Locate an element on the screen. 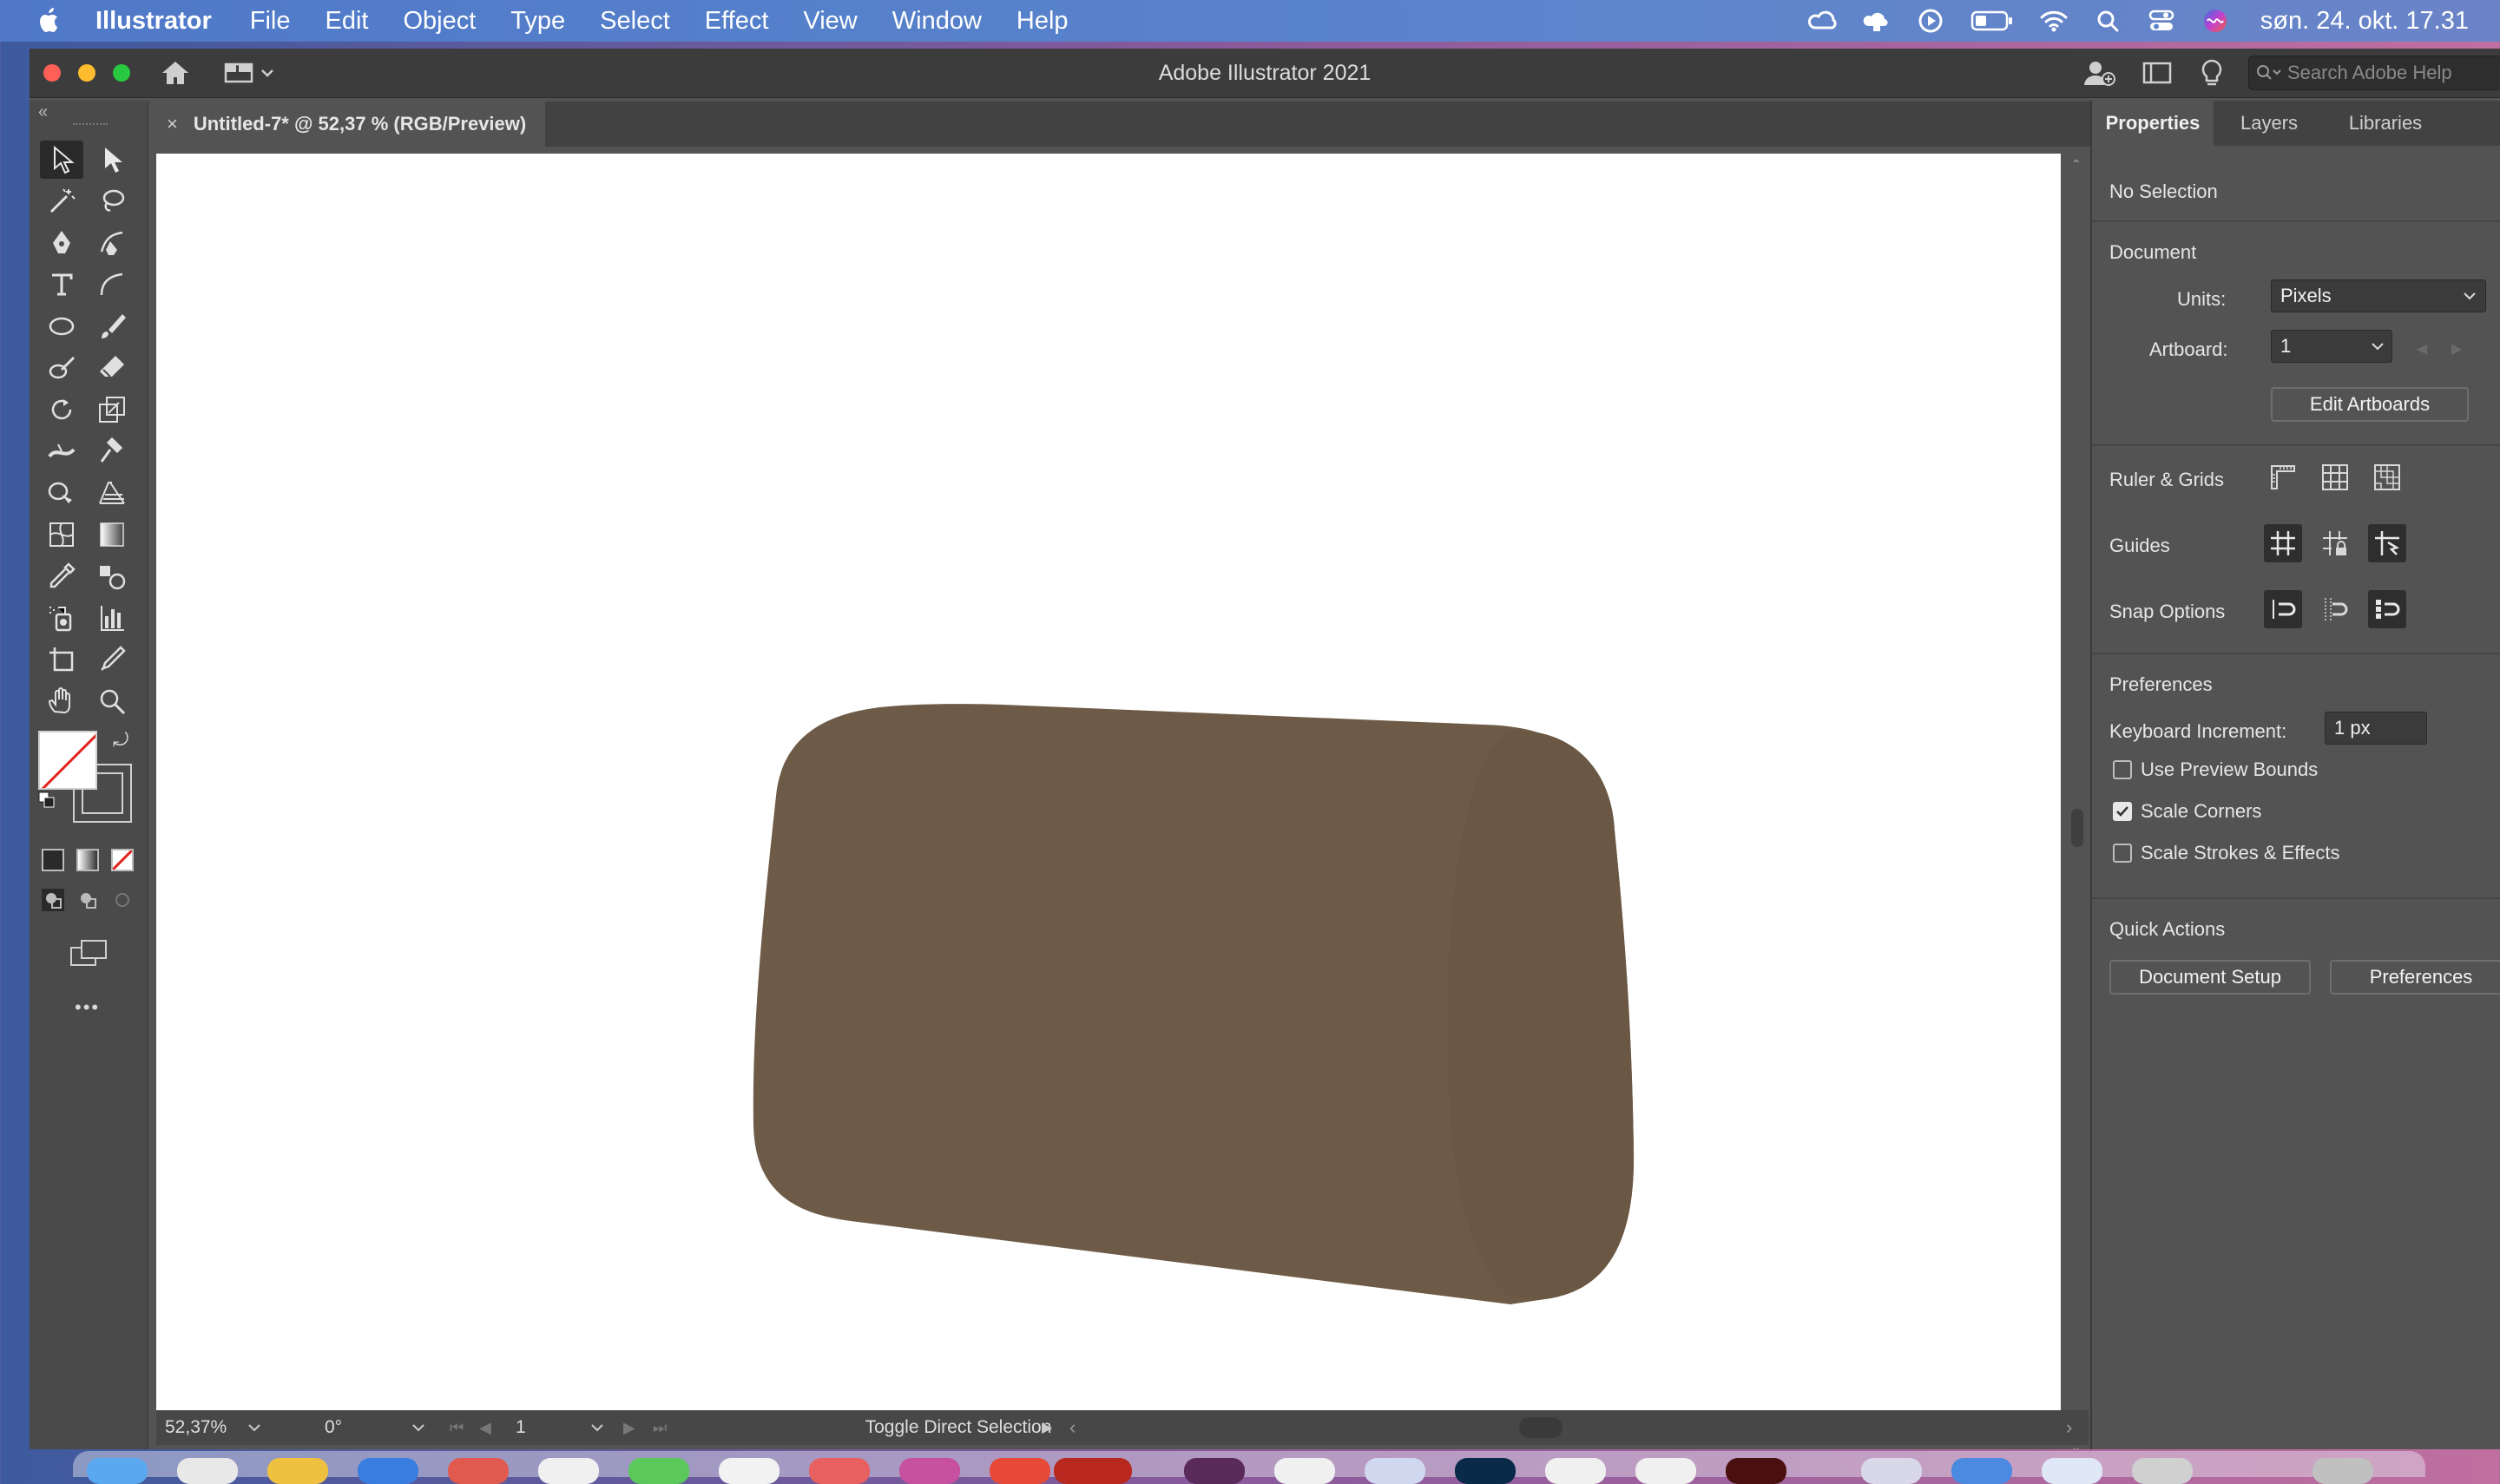 The image size is (2500, 1484). gradient-mode-icon is located at coordinates (87, 860).